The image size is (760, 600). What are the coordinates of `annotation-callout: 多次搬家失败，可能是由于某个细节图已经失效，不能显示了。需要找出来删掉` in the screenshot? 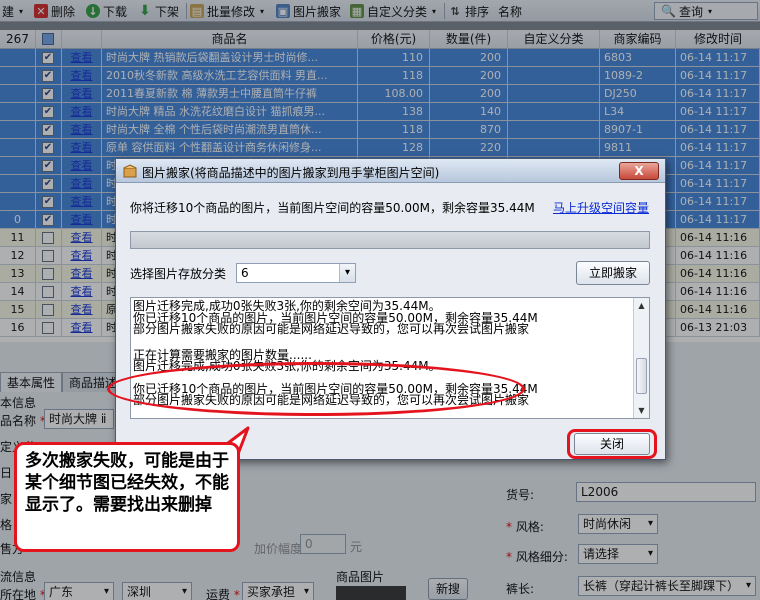 It's located at (127, 497).